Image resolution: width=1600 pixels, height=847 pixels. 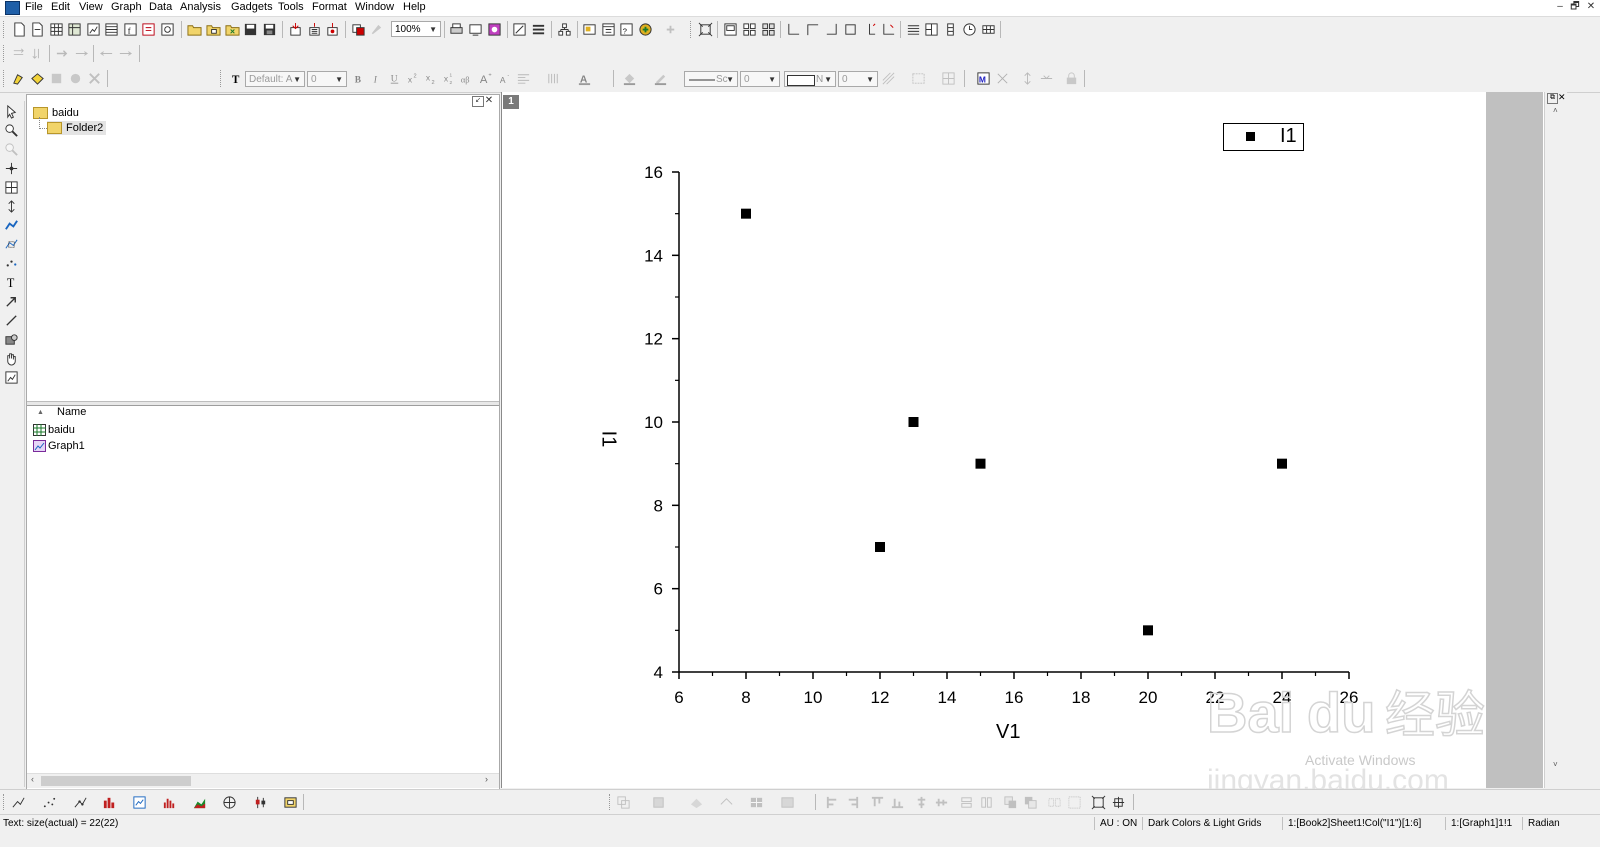 What do you see at coordinates (11, 225) in the screenshot?
I see `data-selector-icon` at bounding box center [11, 225].